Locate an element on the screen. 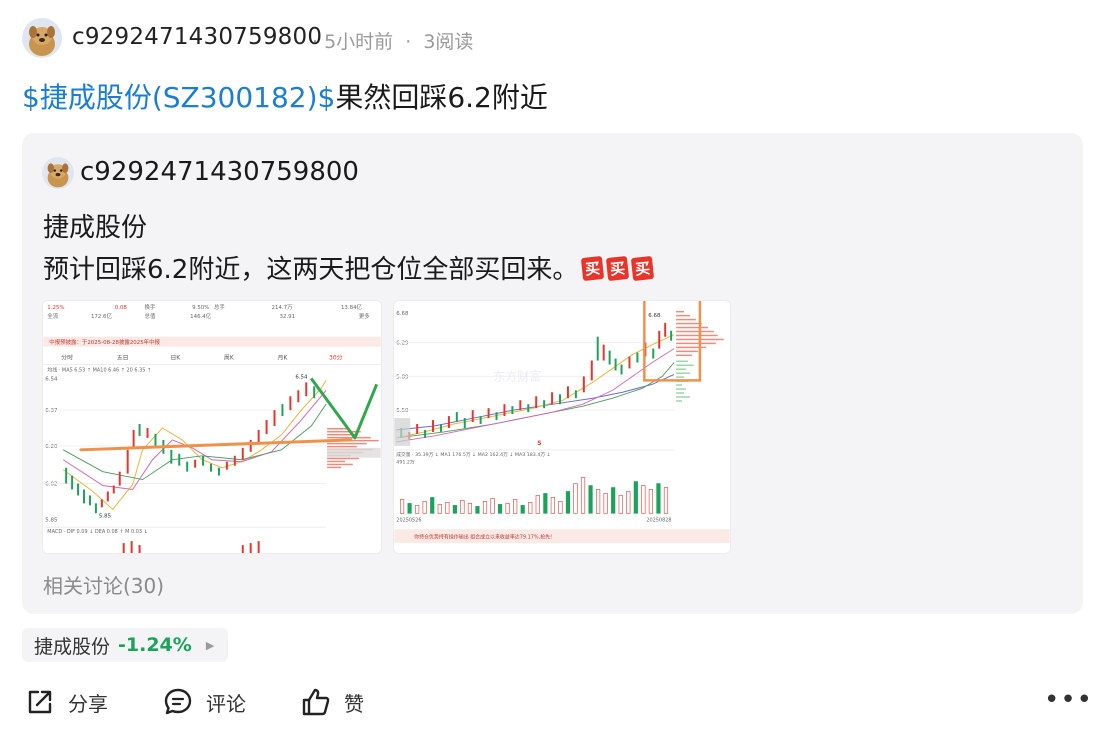  author-name: c9292471430759800 is located at coordinates (197, 37).